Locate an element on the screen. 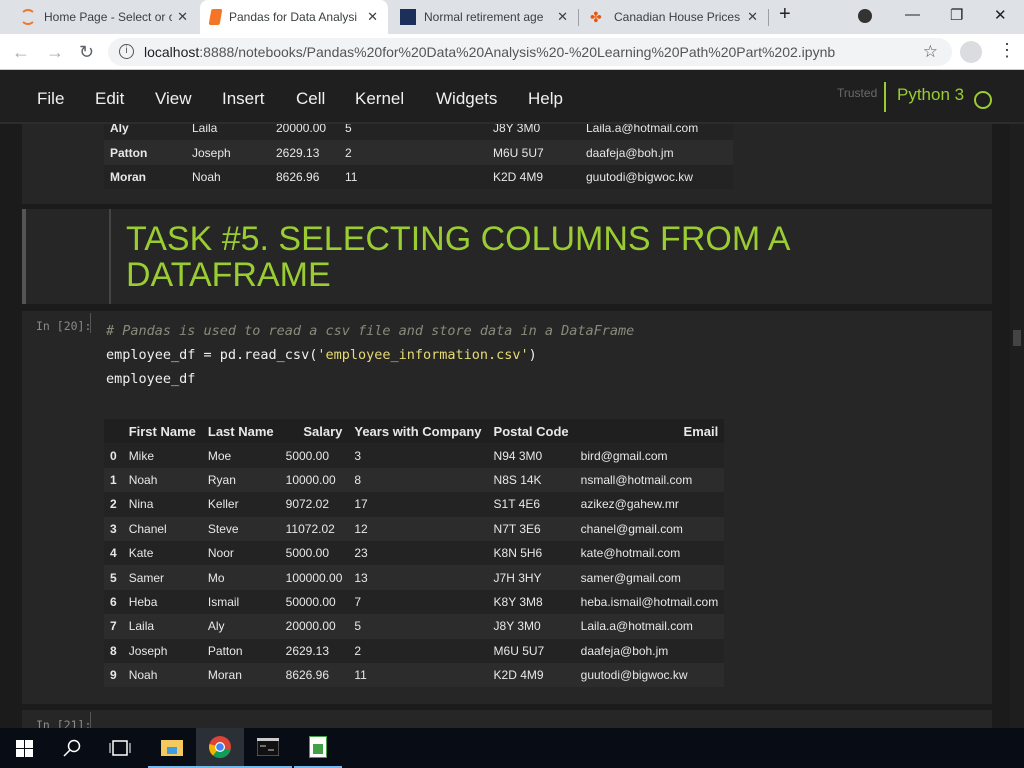  close-window-button: ✕ is located at coordinates (1000, 15).